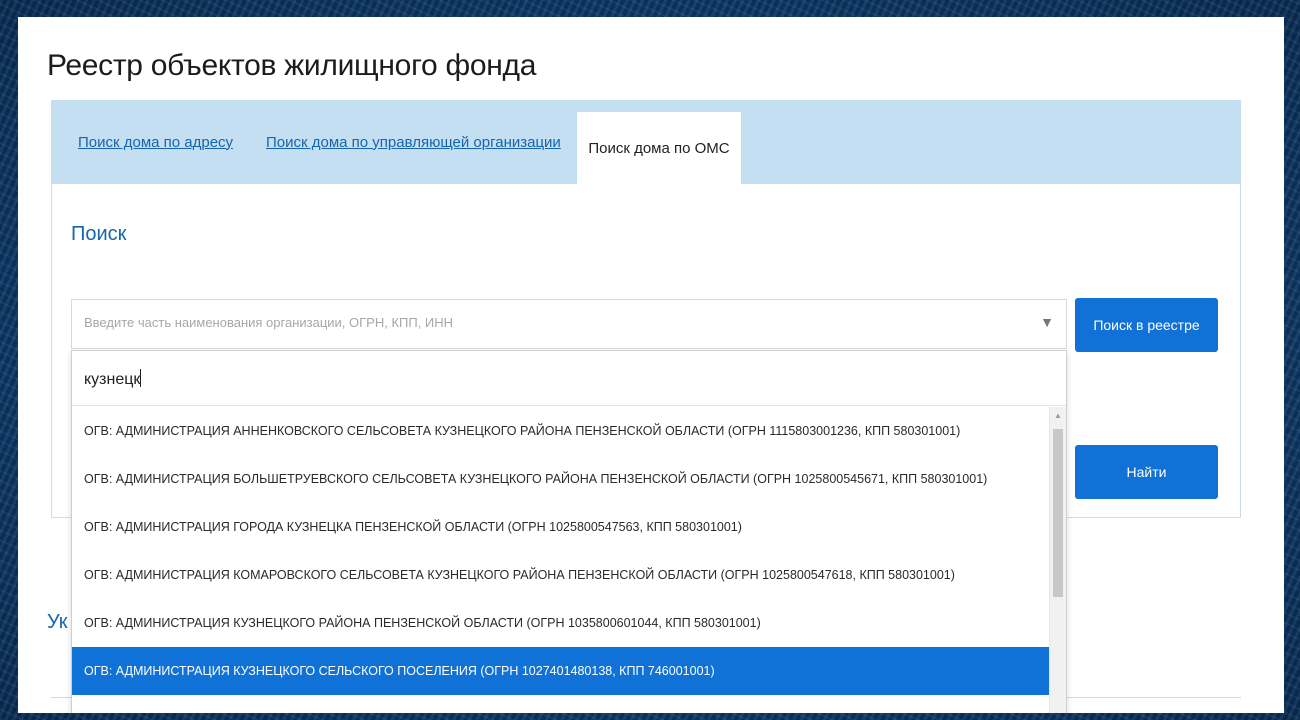 The image size is (1300, 720). Describe the element at coordinates (659, 148) in the screenshot. I see `tab-search-by-oms: Поиск дома по ОМС` at that location.